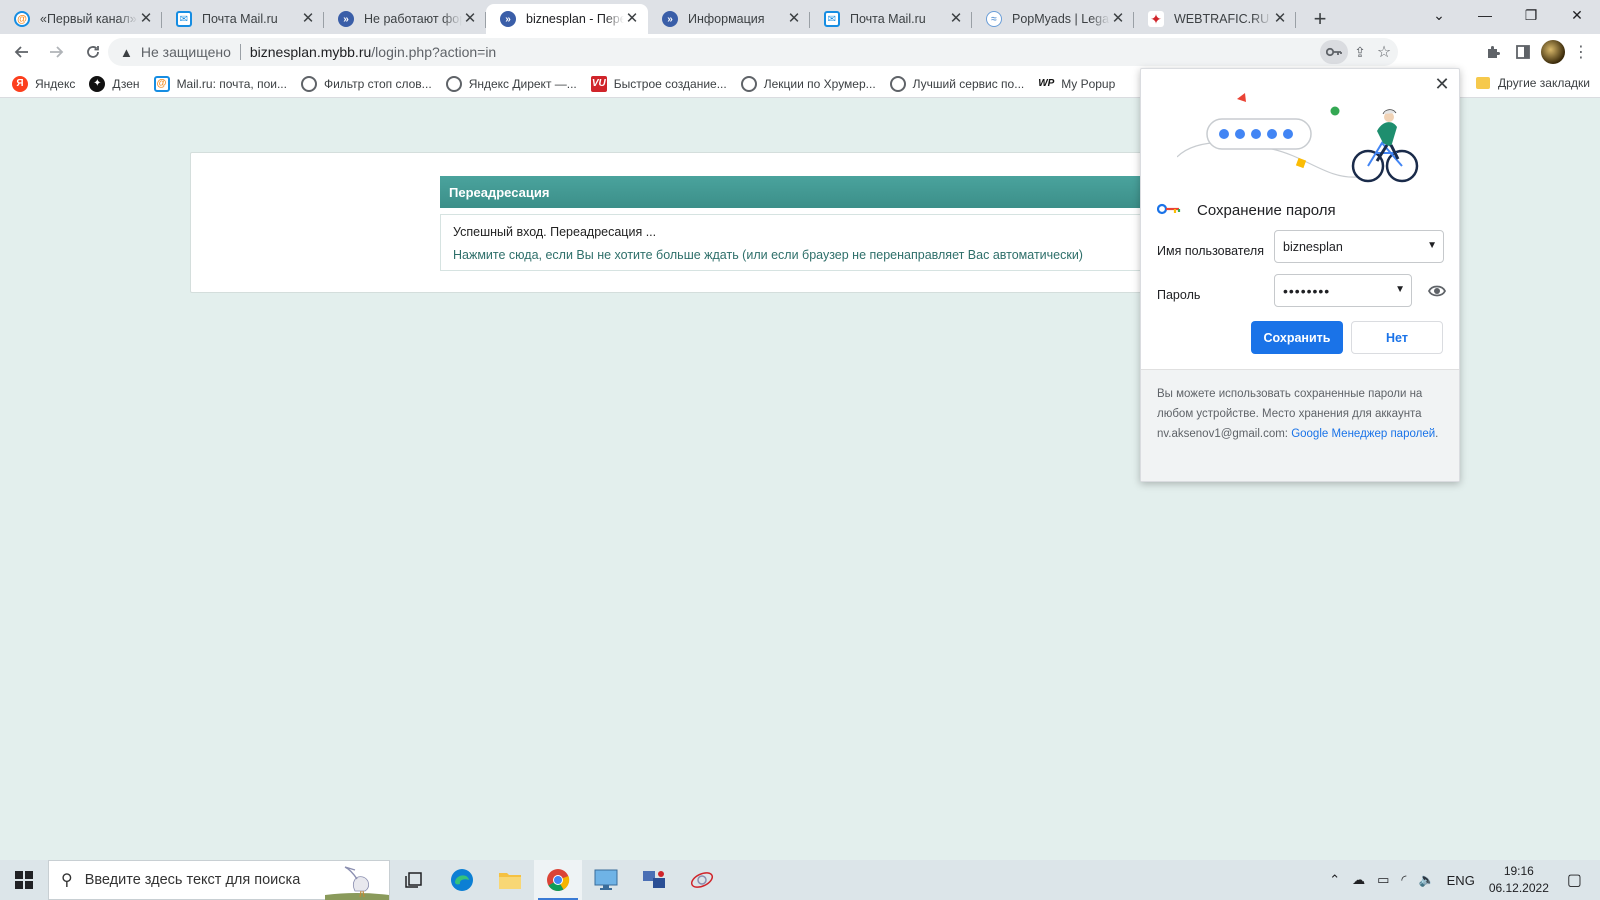 Image resolution: width=1600 pixels, height=900 pixels. I want to click on tab-0: @ «Первый канал» в ✕, so click(81, 19).